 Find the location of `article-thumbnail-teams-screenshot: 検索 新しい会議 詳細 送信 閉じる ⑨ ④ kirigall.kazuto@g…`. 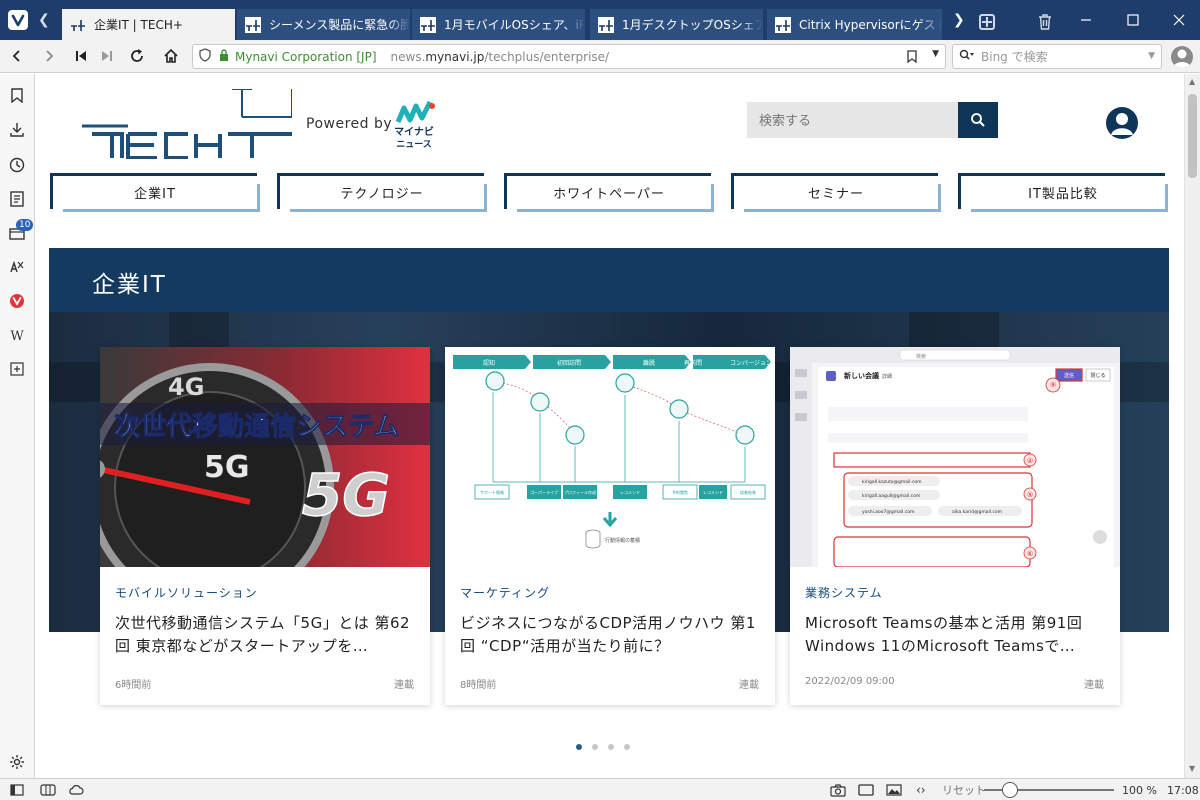

article-thumbnail-teams-screenshot: 検索 新しい会議 詳細 送信 閉じる ⑨ ④ kirigall.kazuto@g… is located at coordinates (955, 457).